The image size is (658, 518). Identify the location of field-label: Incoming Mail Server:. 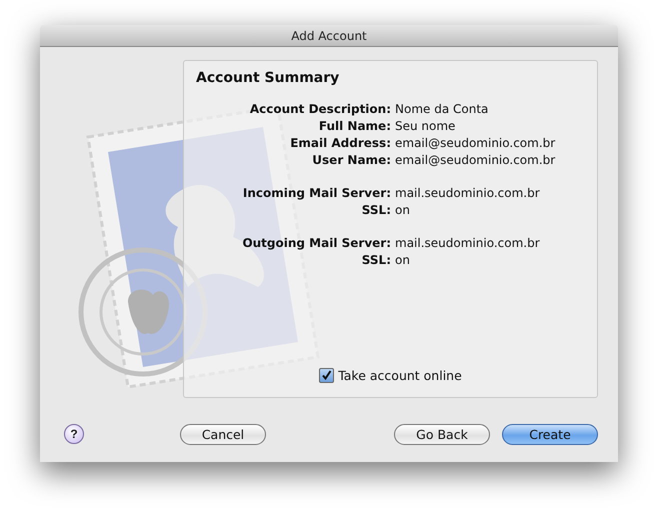
(316, 193).